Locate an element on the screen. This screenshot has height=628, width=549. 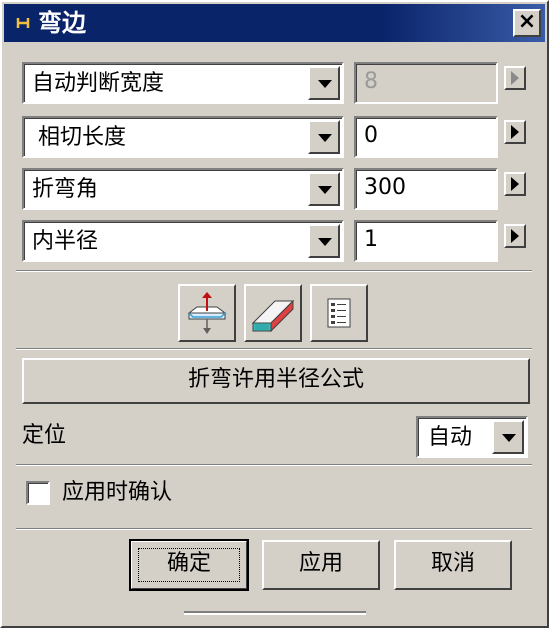
angle-row: 折弯角 300 is located at coordinates (277, 189).